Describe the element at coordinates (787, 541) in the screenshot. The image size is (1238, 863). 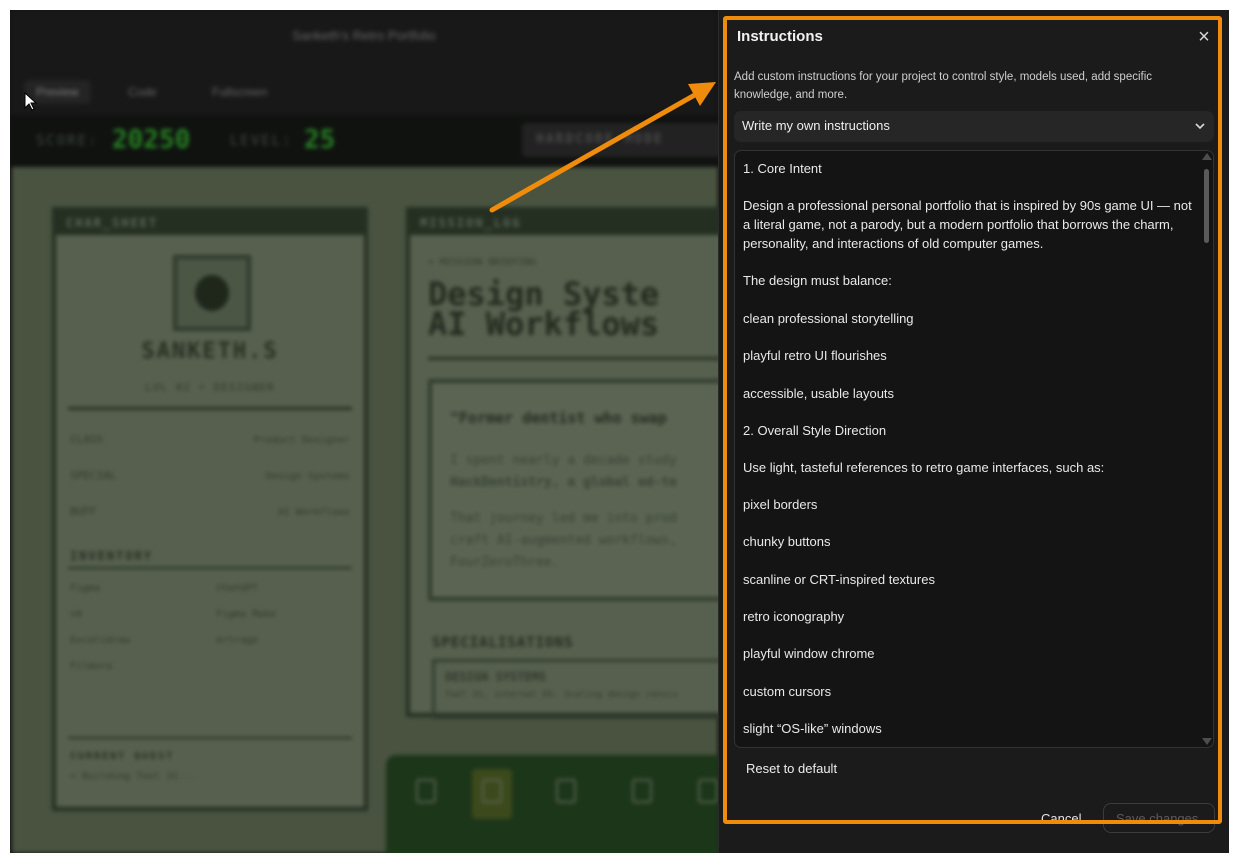
I see `instruction-line: chunky buttons` at that location.